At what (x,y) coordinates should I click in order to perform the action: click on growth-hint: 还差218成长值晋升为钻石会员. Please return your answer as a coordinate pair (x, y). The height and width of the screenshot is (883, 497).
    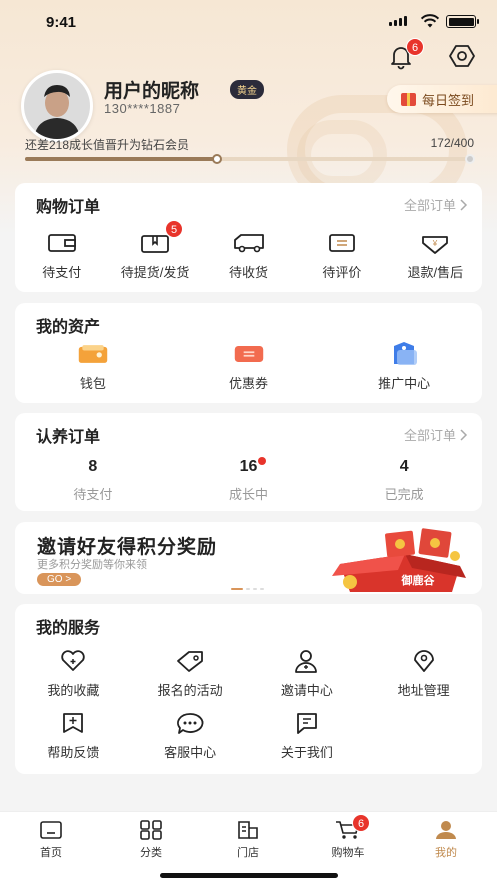
    Looking at the image, I should click on (107, 145).